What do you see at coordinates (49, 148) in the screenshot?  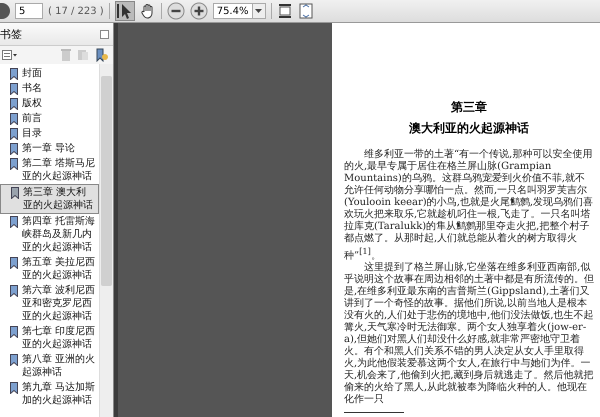 I see `bookmark-item: 第一章 导论` at bounding box center [49, 148].